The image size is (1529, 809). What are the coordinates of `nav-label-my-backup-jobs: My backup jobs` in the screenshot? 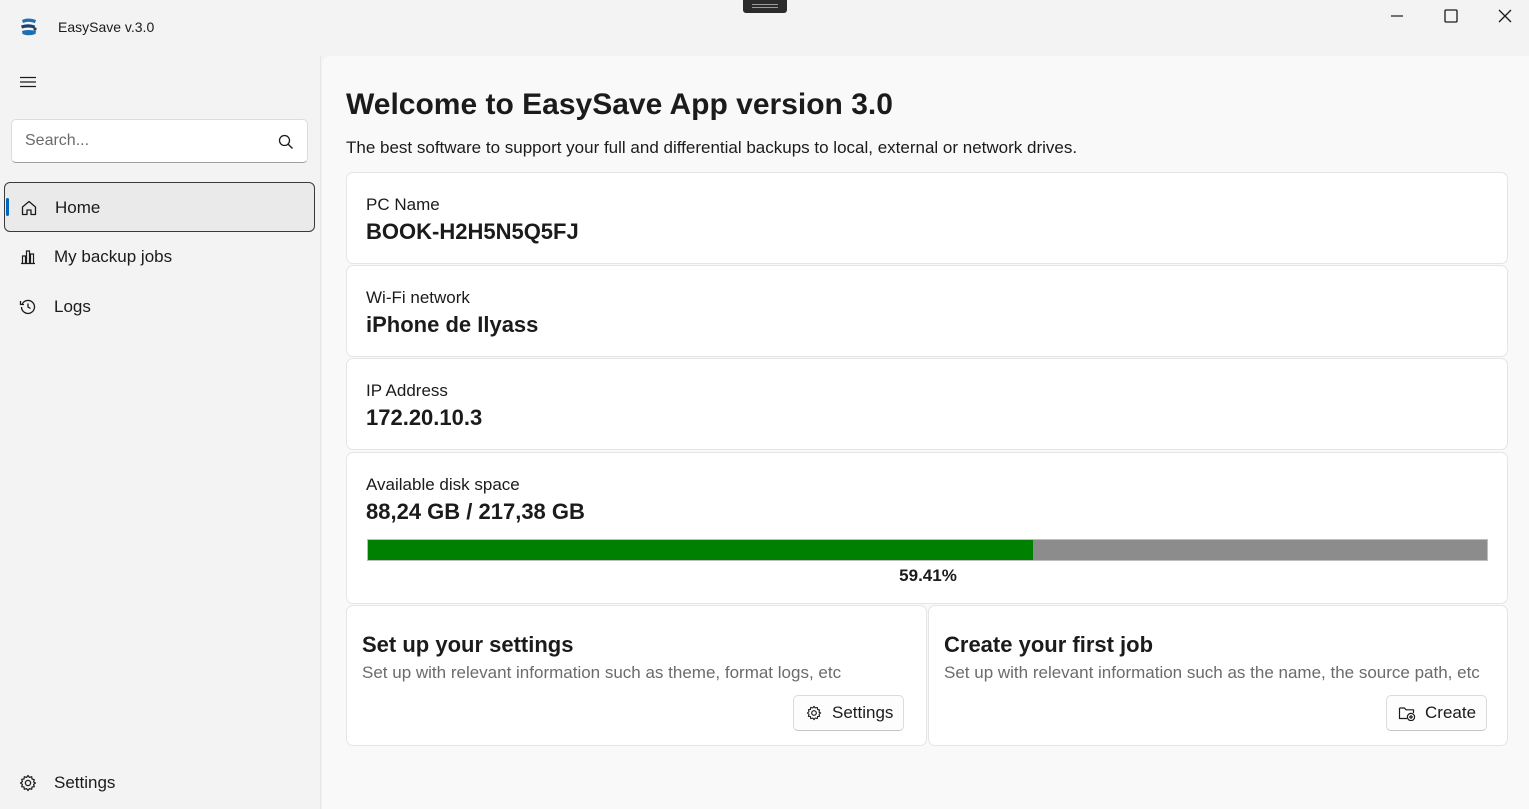 It's located at (113, 256).